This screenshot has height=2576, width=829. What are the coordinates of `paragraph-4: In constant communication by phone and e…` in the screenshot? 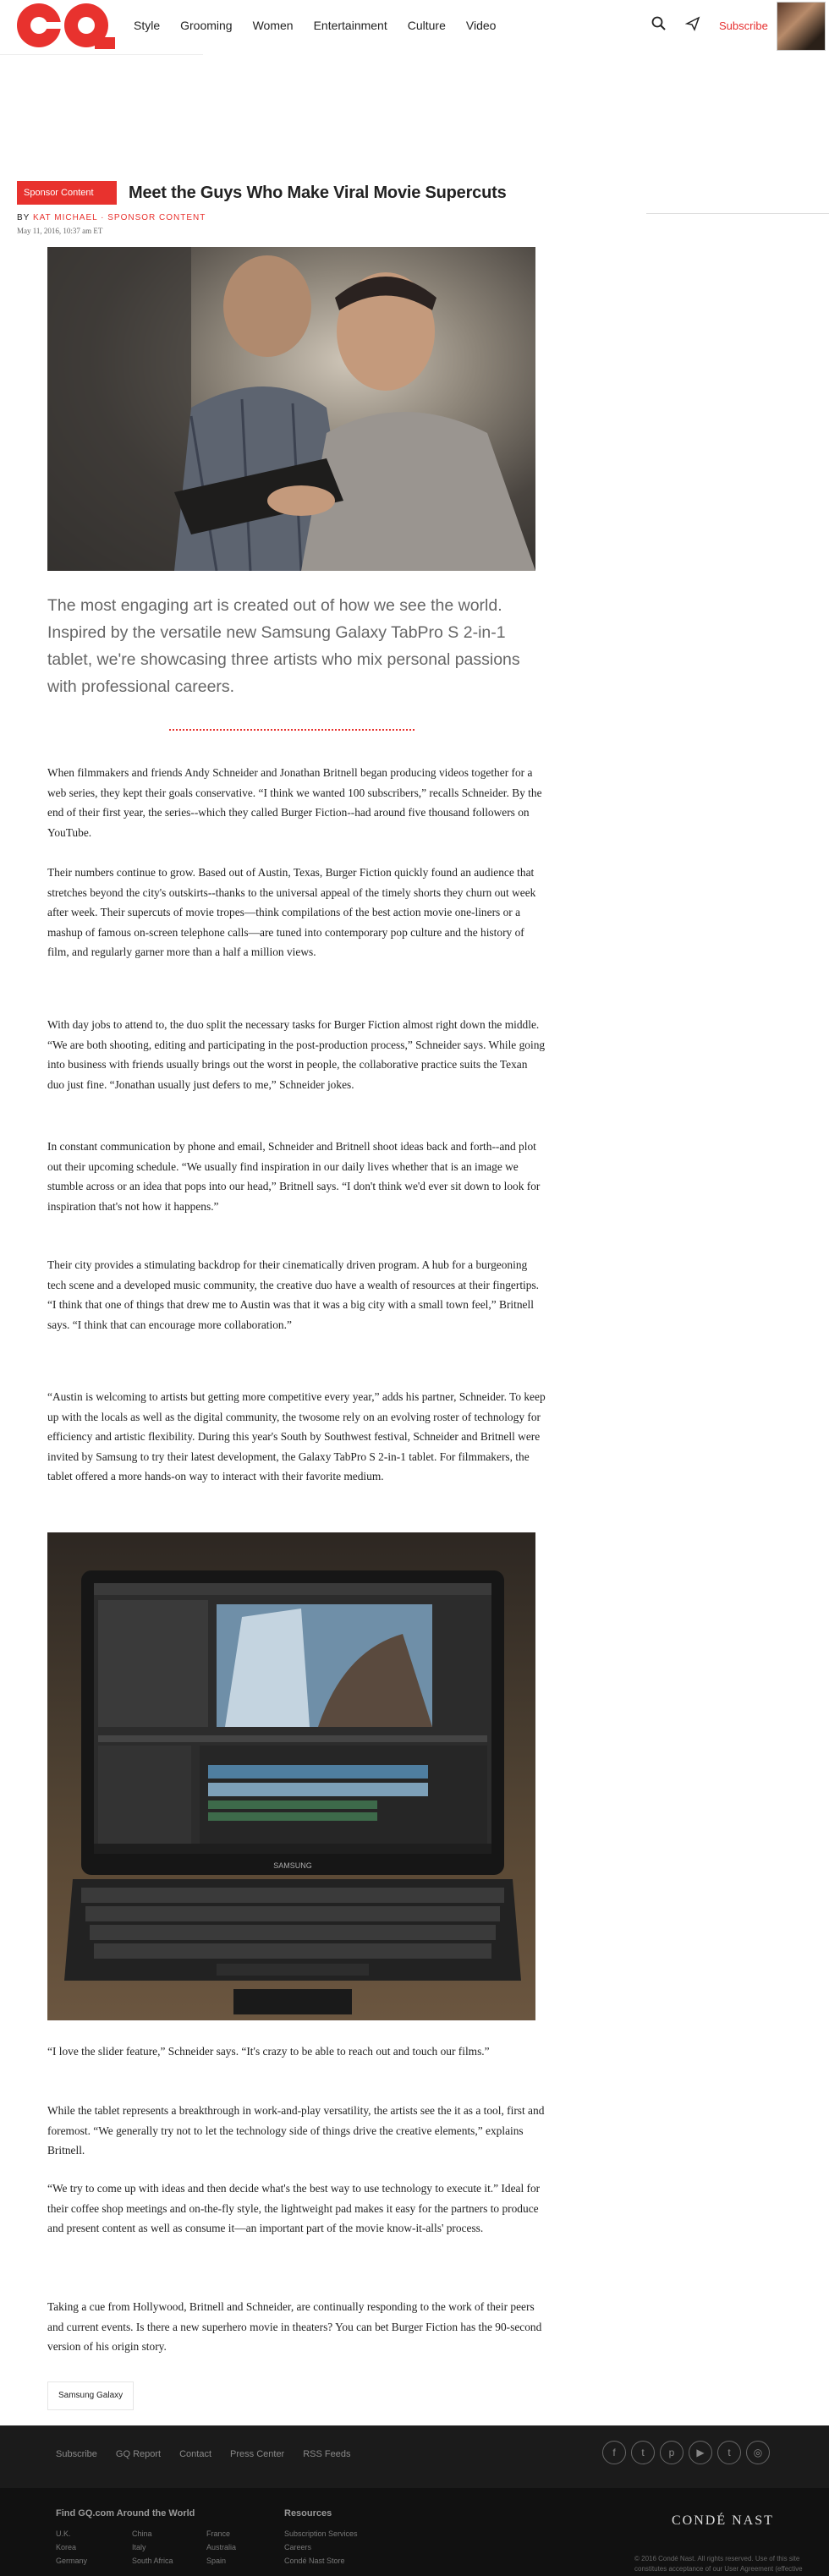 It's located at (294, 1176).